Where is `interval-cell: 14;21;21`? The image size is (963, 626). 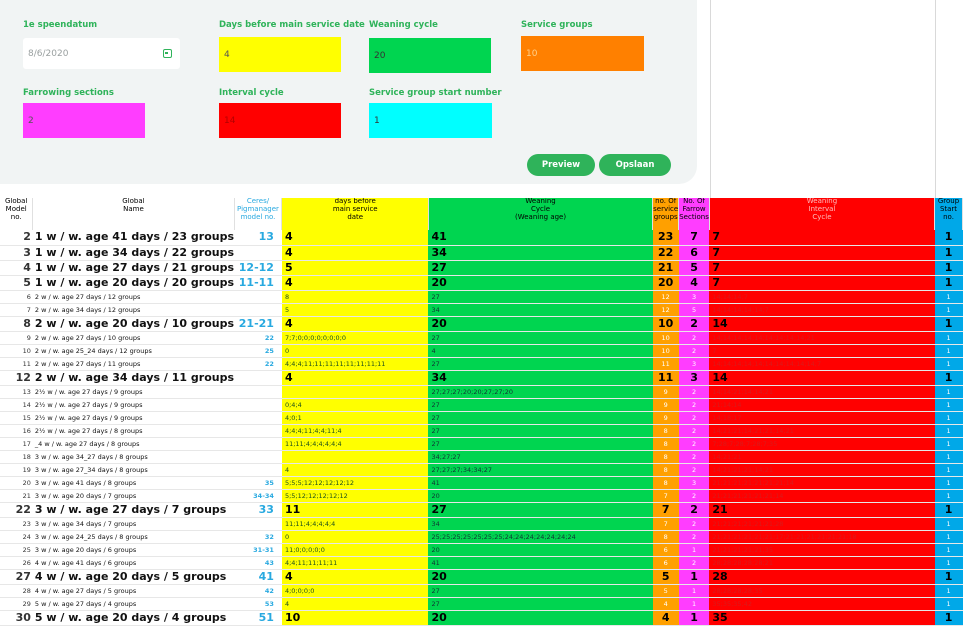 interval-cell: 14;21;21 is located at coordinates (822, 457).